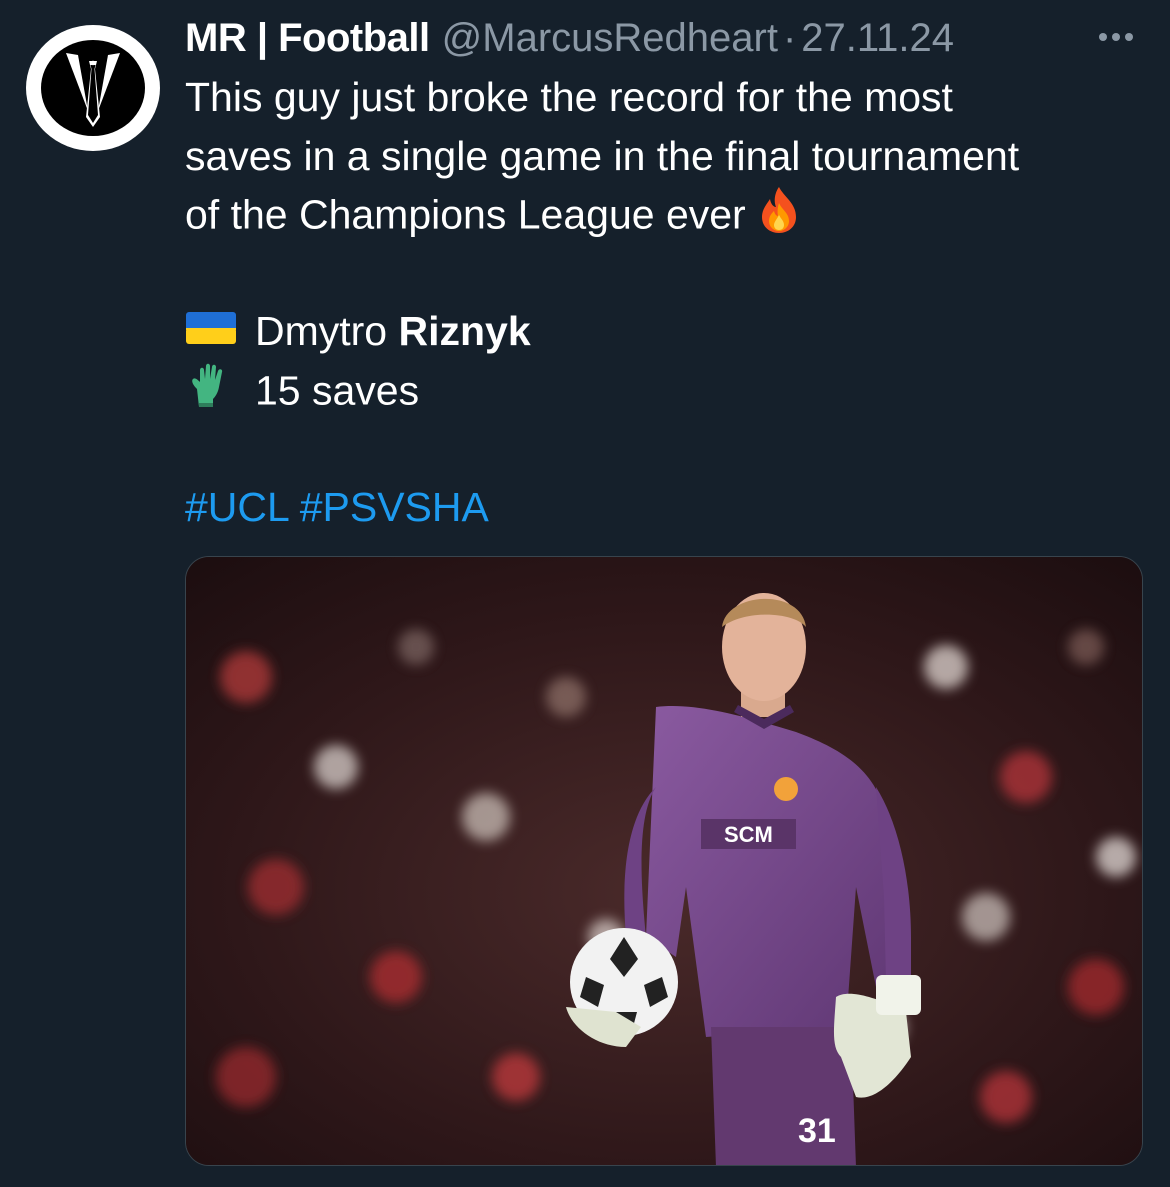 Image resolution: width=1170 pixels, height=1187 pixels. I want to click on hashtag-ucl: #UCL, so click(236, 507).